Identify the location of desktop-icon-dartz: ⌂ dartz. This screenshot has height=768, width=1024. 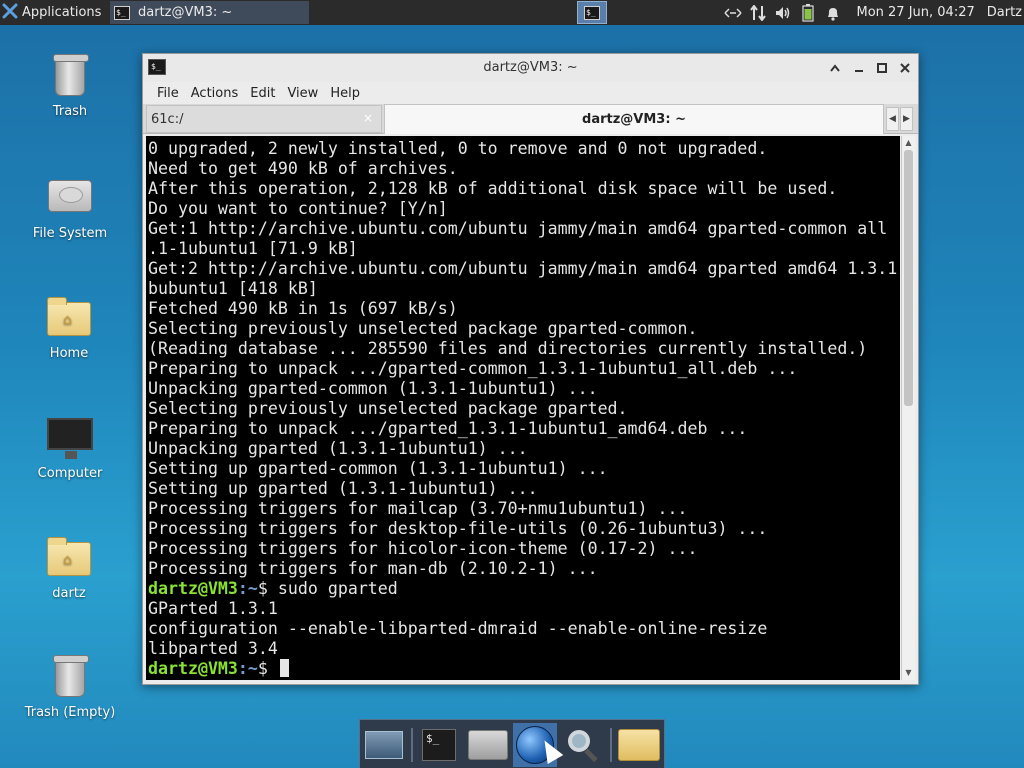
(69, 567).